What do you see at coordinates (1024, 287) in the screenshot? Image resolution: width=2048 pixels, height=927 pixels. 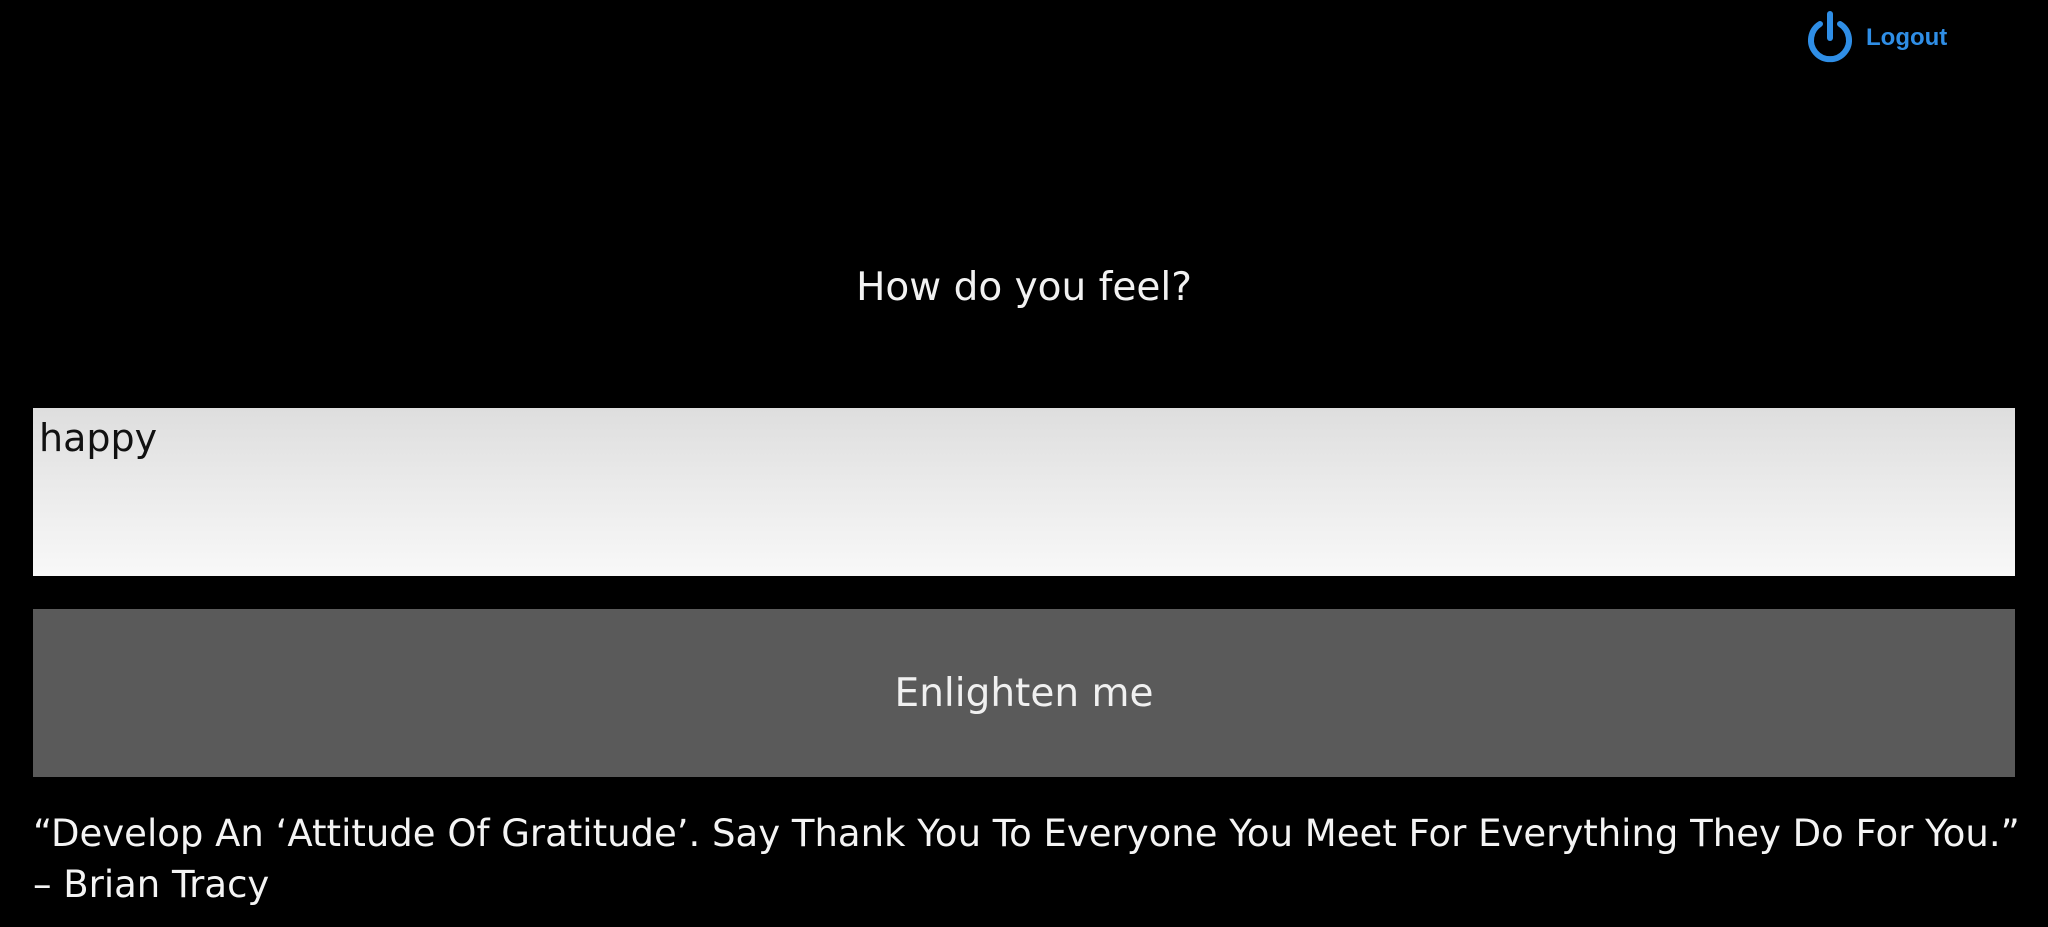 I see `feeling-prompt: How do you feel?` at bounding box center [1024, 287].